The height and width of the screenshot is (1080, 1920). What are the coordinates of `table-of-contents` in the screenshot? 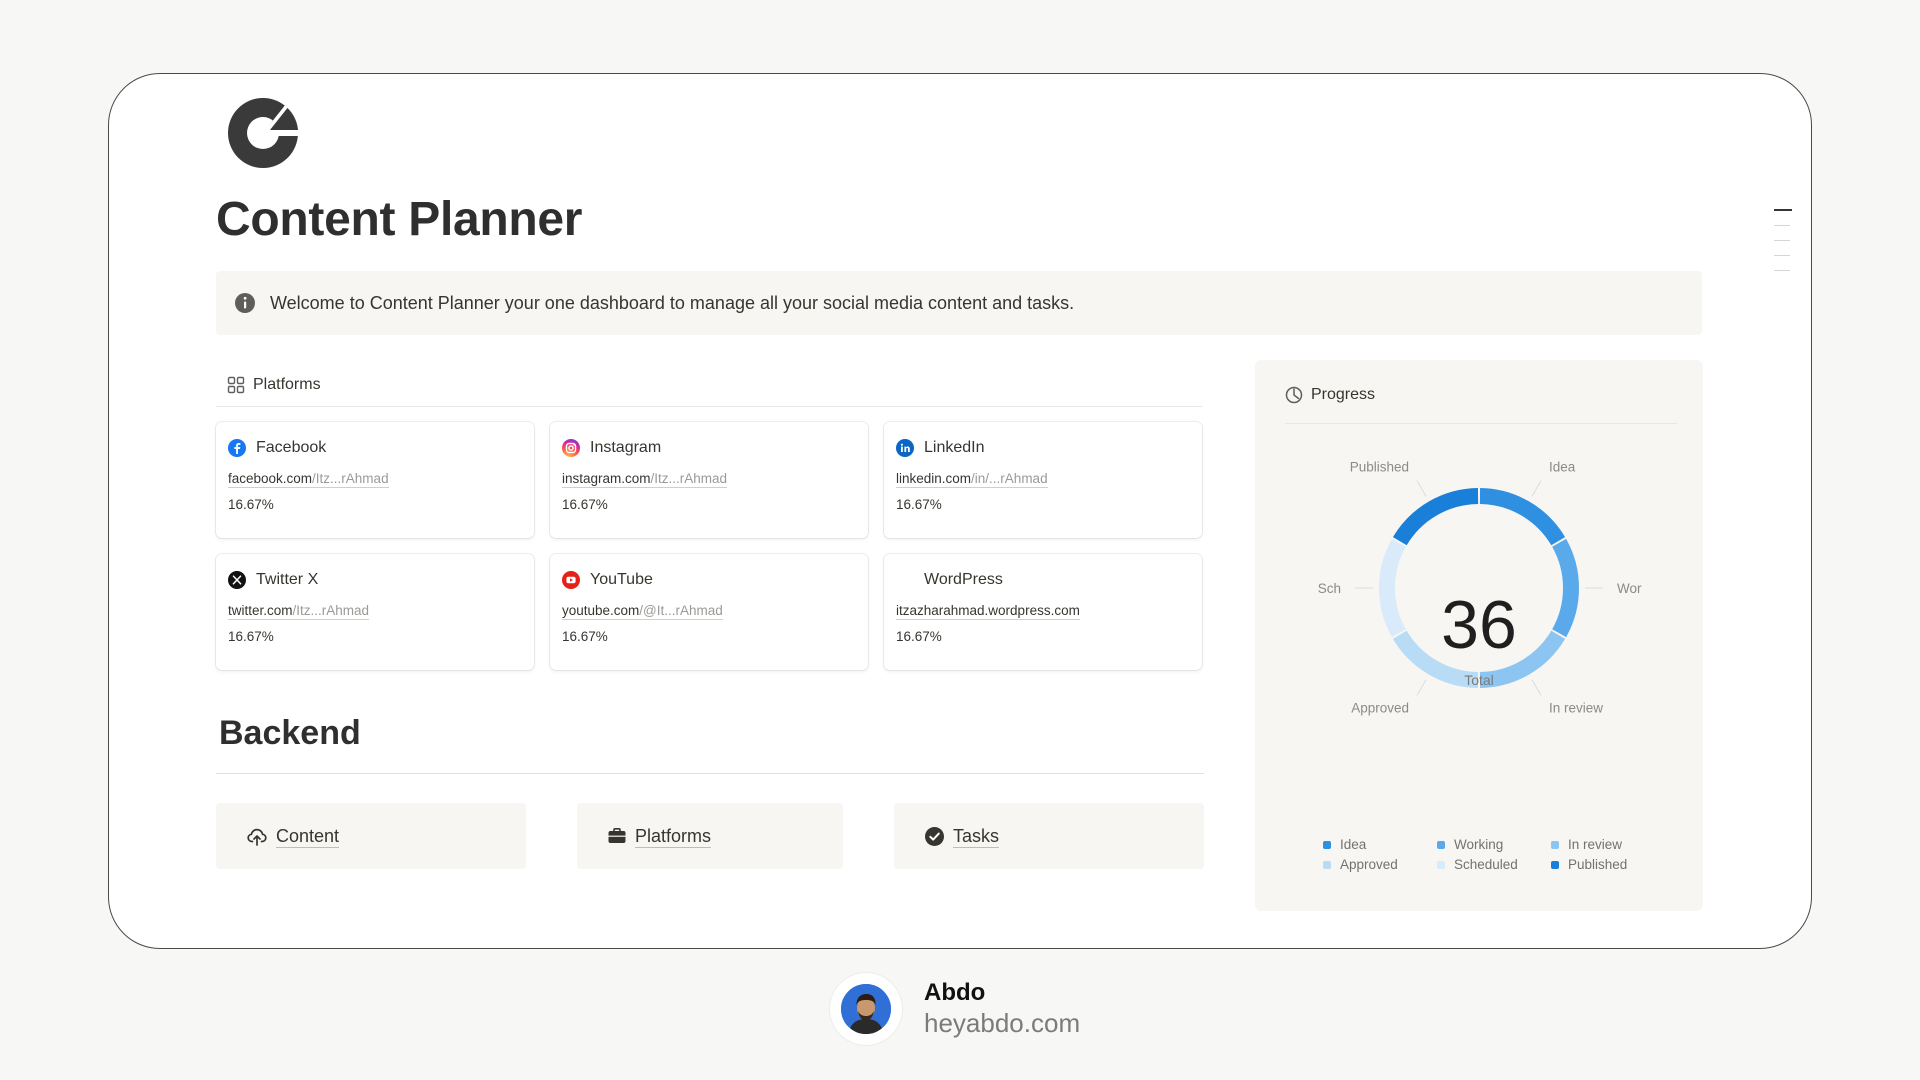 It's located at (1784, 247).